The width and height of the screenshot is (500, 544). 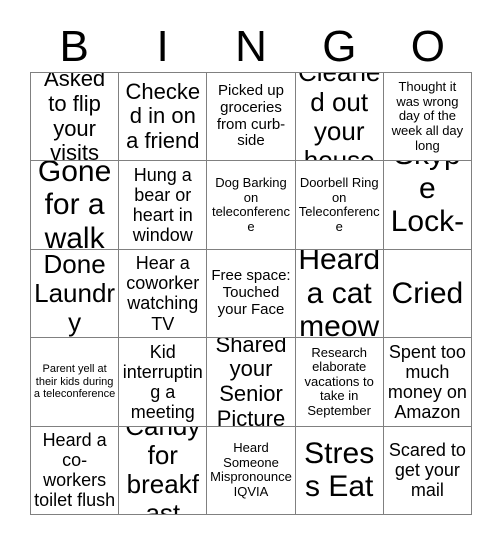 I want to click on bingo-square: Heard a co-workers toilet flush, so click(x=75, y=470).